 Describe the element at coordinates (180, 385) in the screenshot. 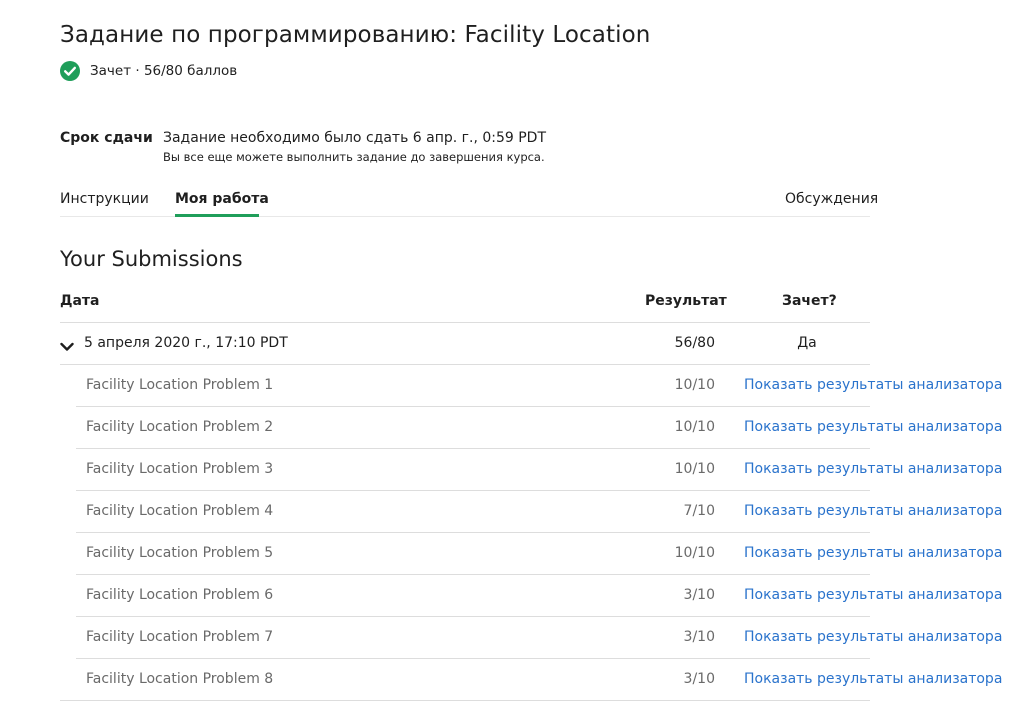

I see `part-name: Facility Location Problem 1` at that location.